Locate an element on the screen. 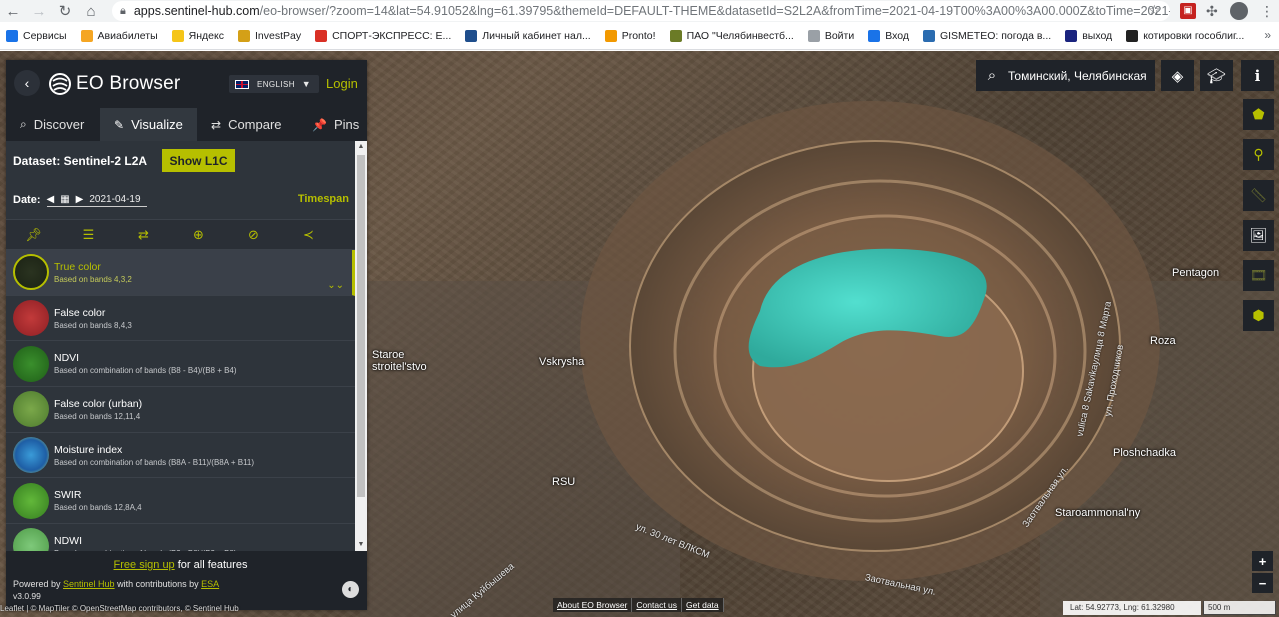 Image resolution: width=1279 pixels, height=617 pixels. map-footer-link: Get data is located at coordinates (703, 605).